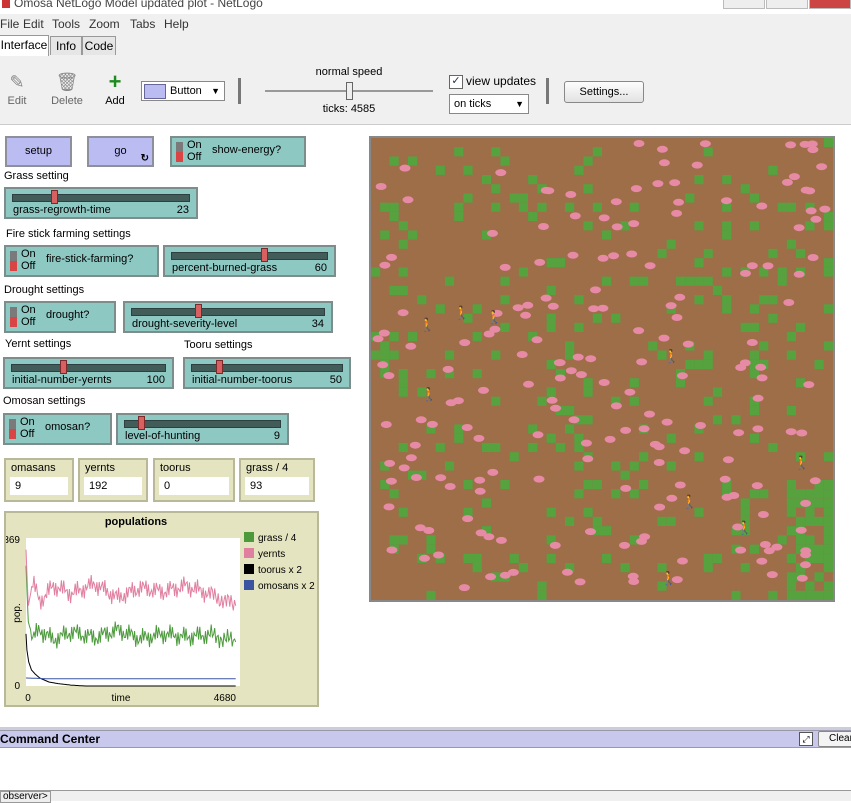 The image size is (851, 803). I want to click on minimize-icon, so click(744, 4).